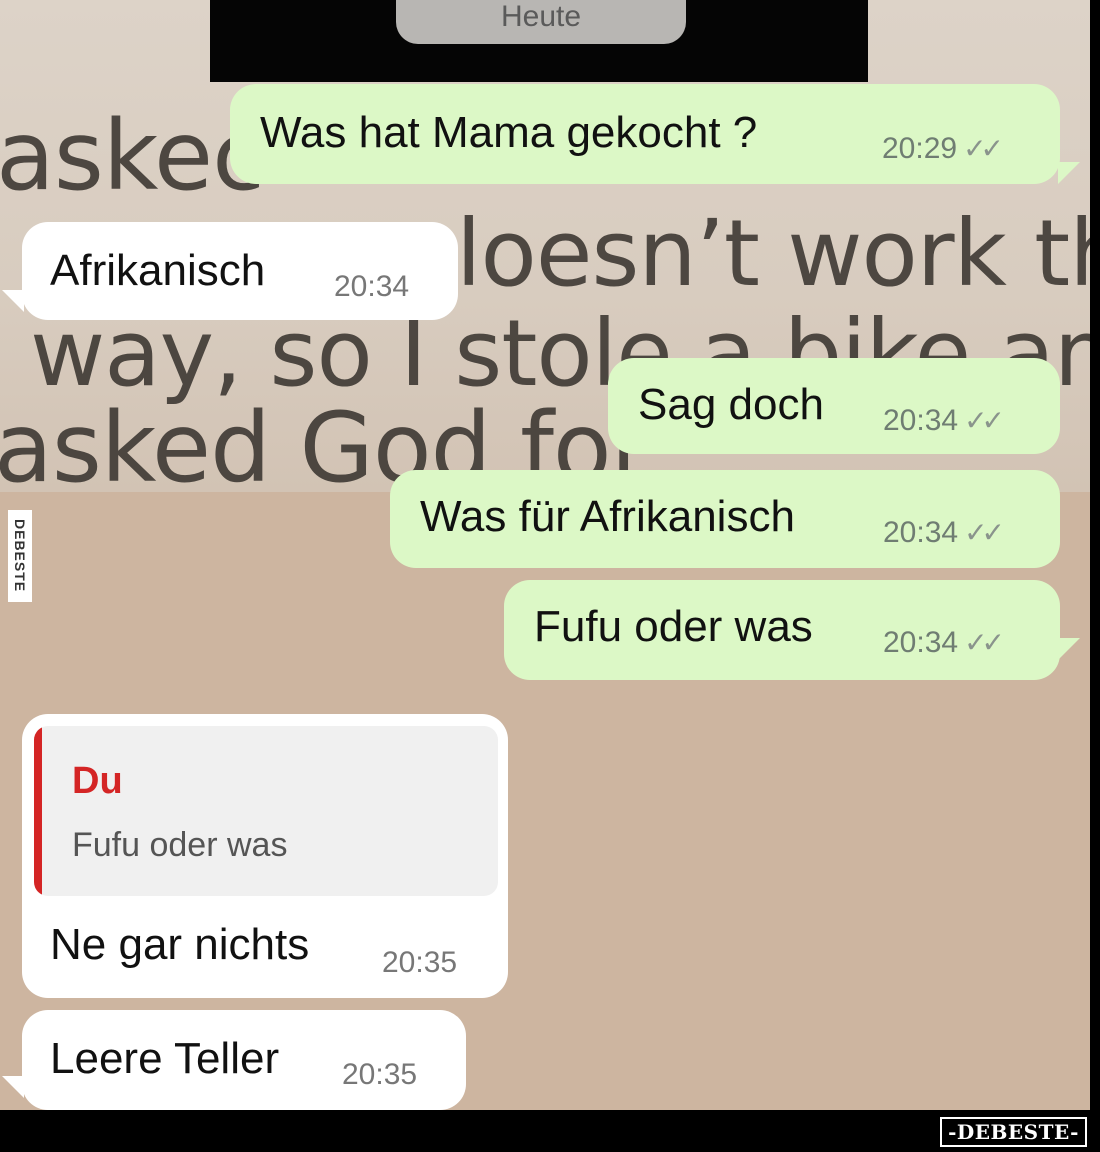 Image resolution: width=1100 pixels, height=1152 pixels. Describe the element at coordinates (773, 253) in the screenshot. I see `wallpaper-text-line: loesn’t work that` at that location.